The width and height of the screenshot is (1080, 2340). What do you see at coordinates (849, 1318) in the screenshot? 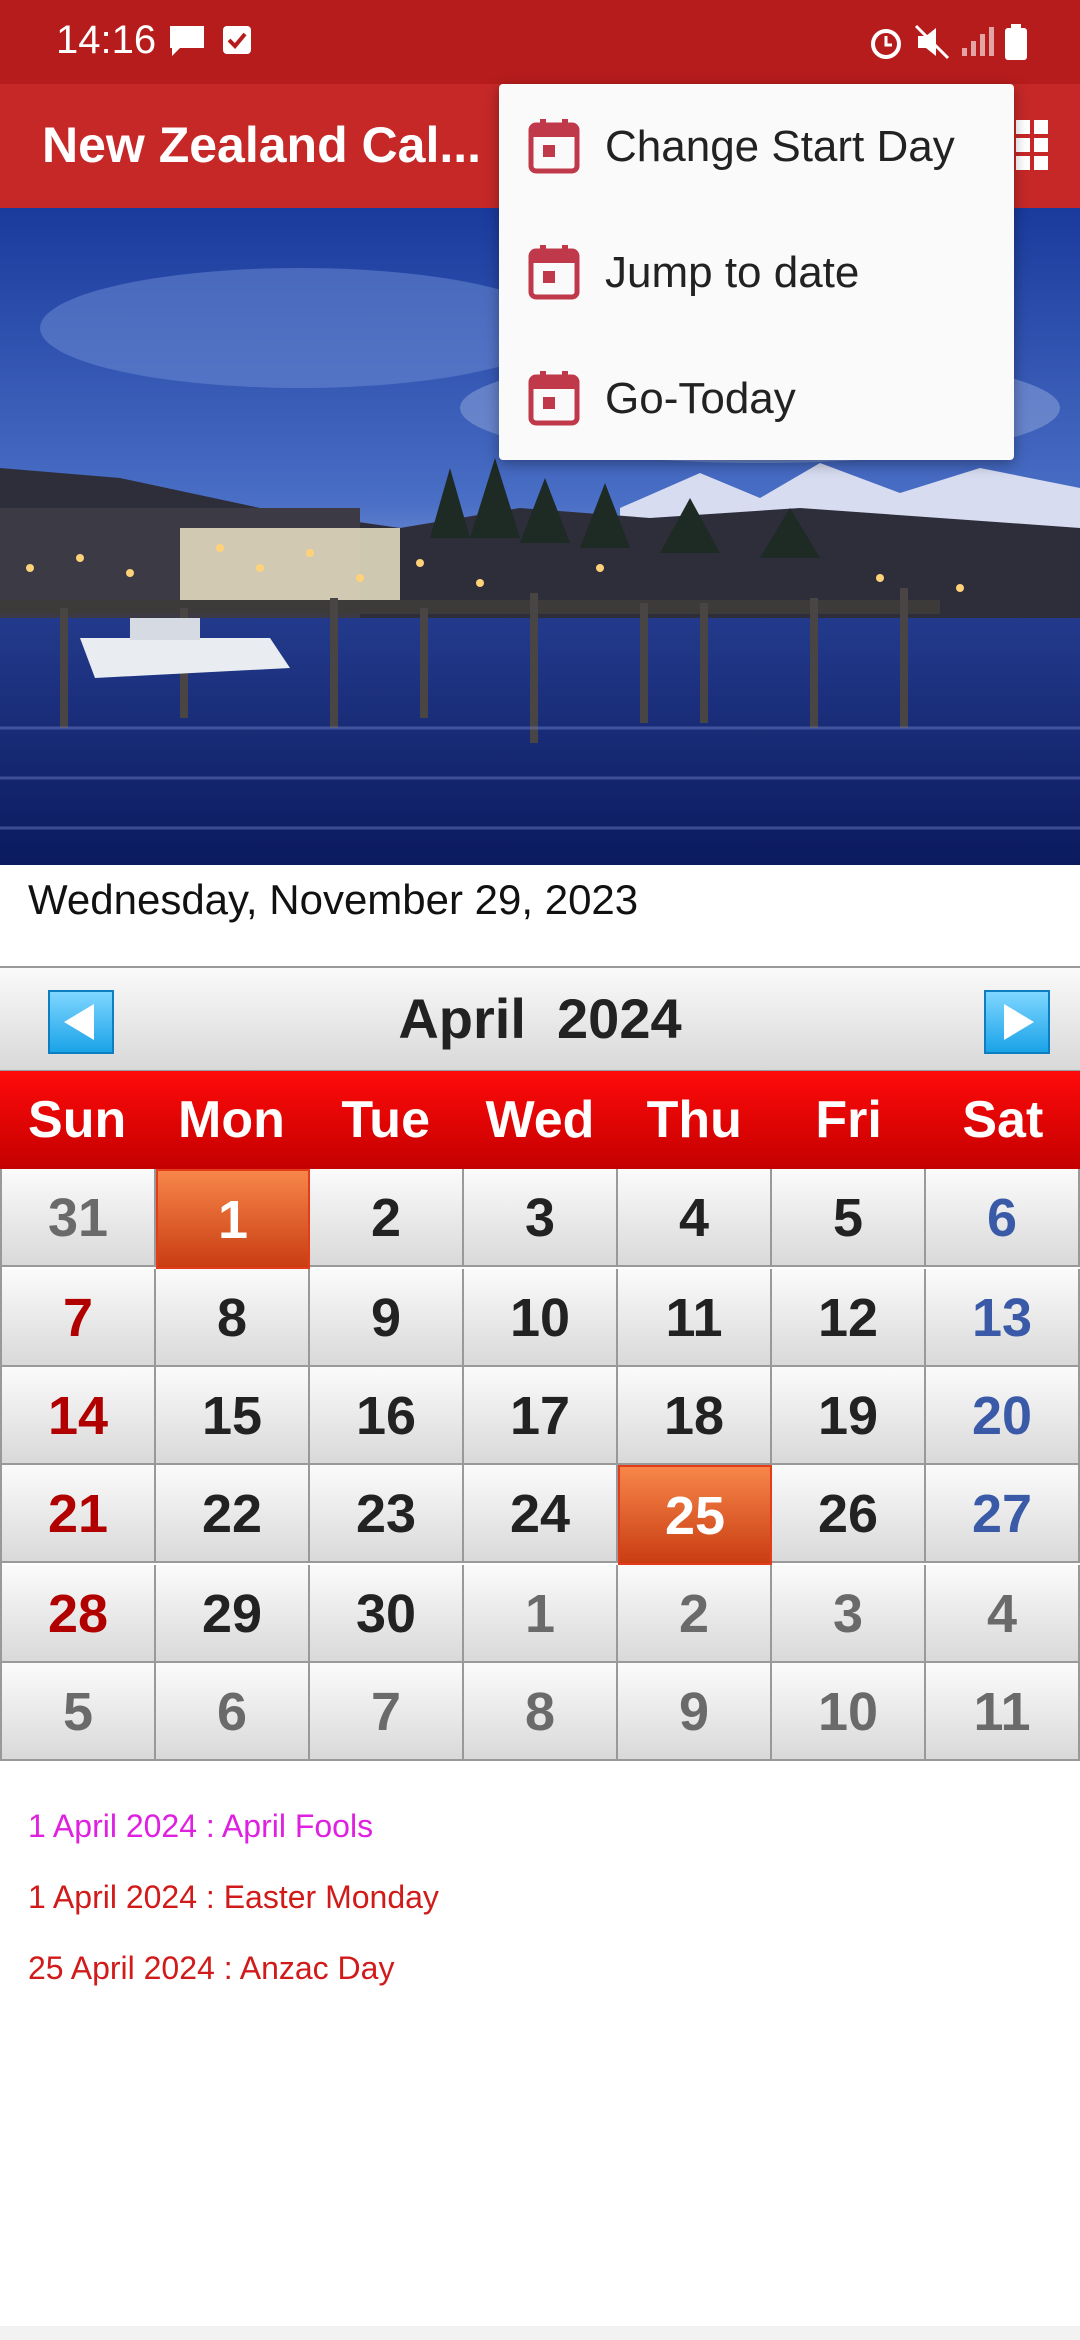
I see `day-cell: 12` at bounding box center [849, 1318].